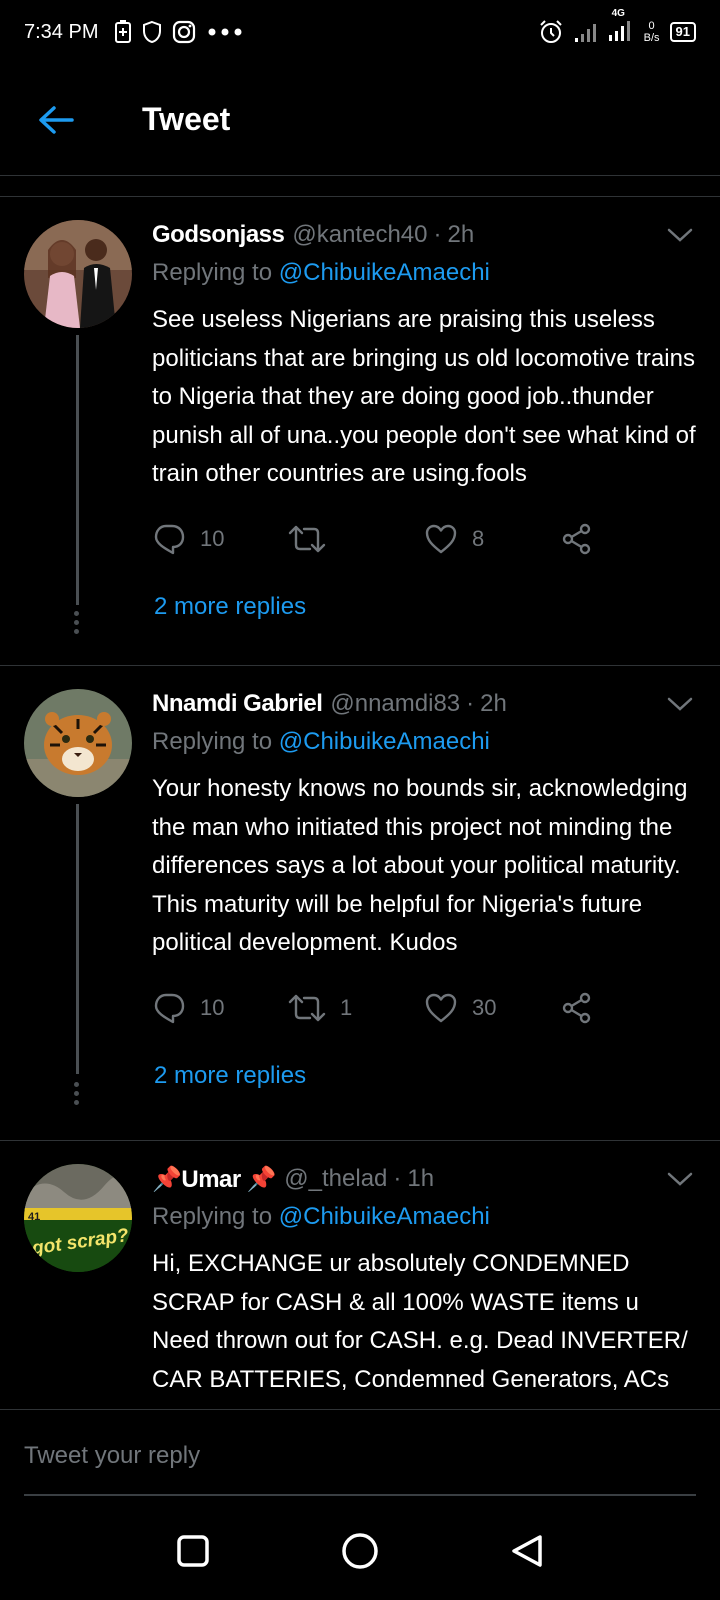 This screenshot has width=720, height=1600. What do you see at coordinates (34, 1217) in the screenshot?
I see `avatar-digits: 41` at bounding box center [34, 1217].